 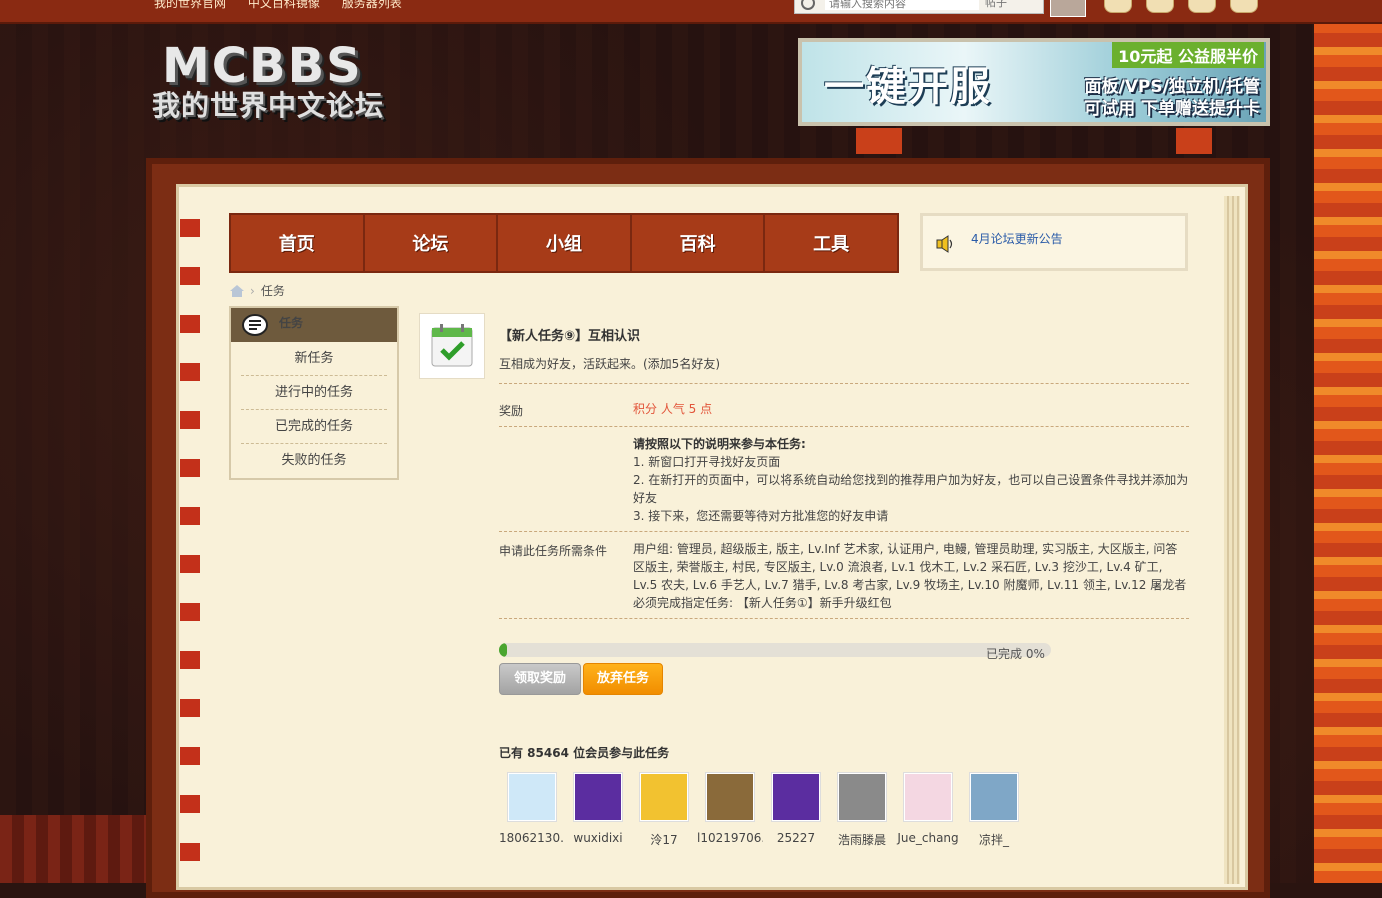 What do you see at coordinates (540, 679) in the screenshot?
I see `claim-reward-button: 领取奖励` at bounding box center [540, 679].